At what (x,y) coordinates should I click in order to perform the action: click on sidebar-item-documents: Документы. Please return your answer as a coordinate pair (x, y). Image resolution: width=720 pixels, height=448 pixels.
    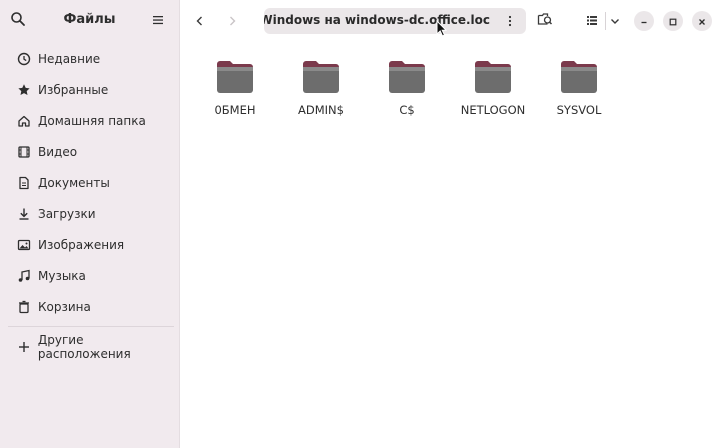
    Looking at the image, I should click on (89, 182).